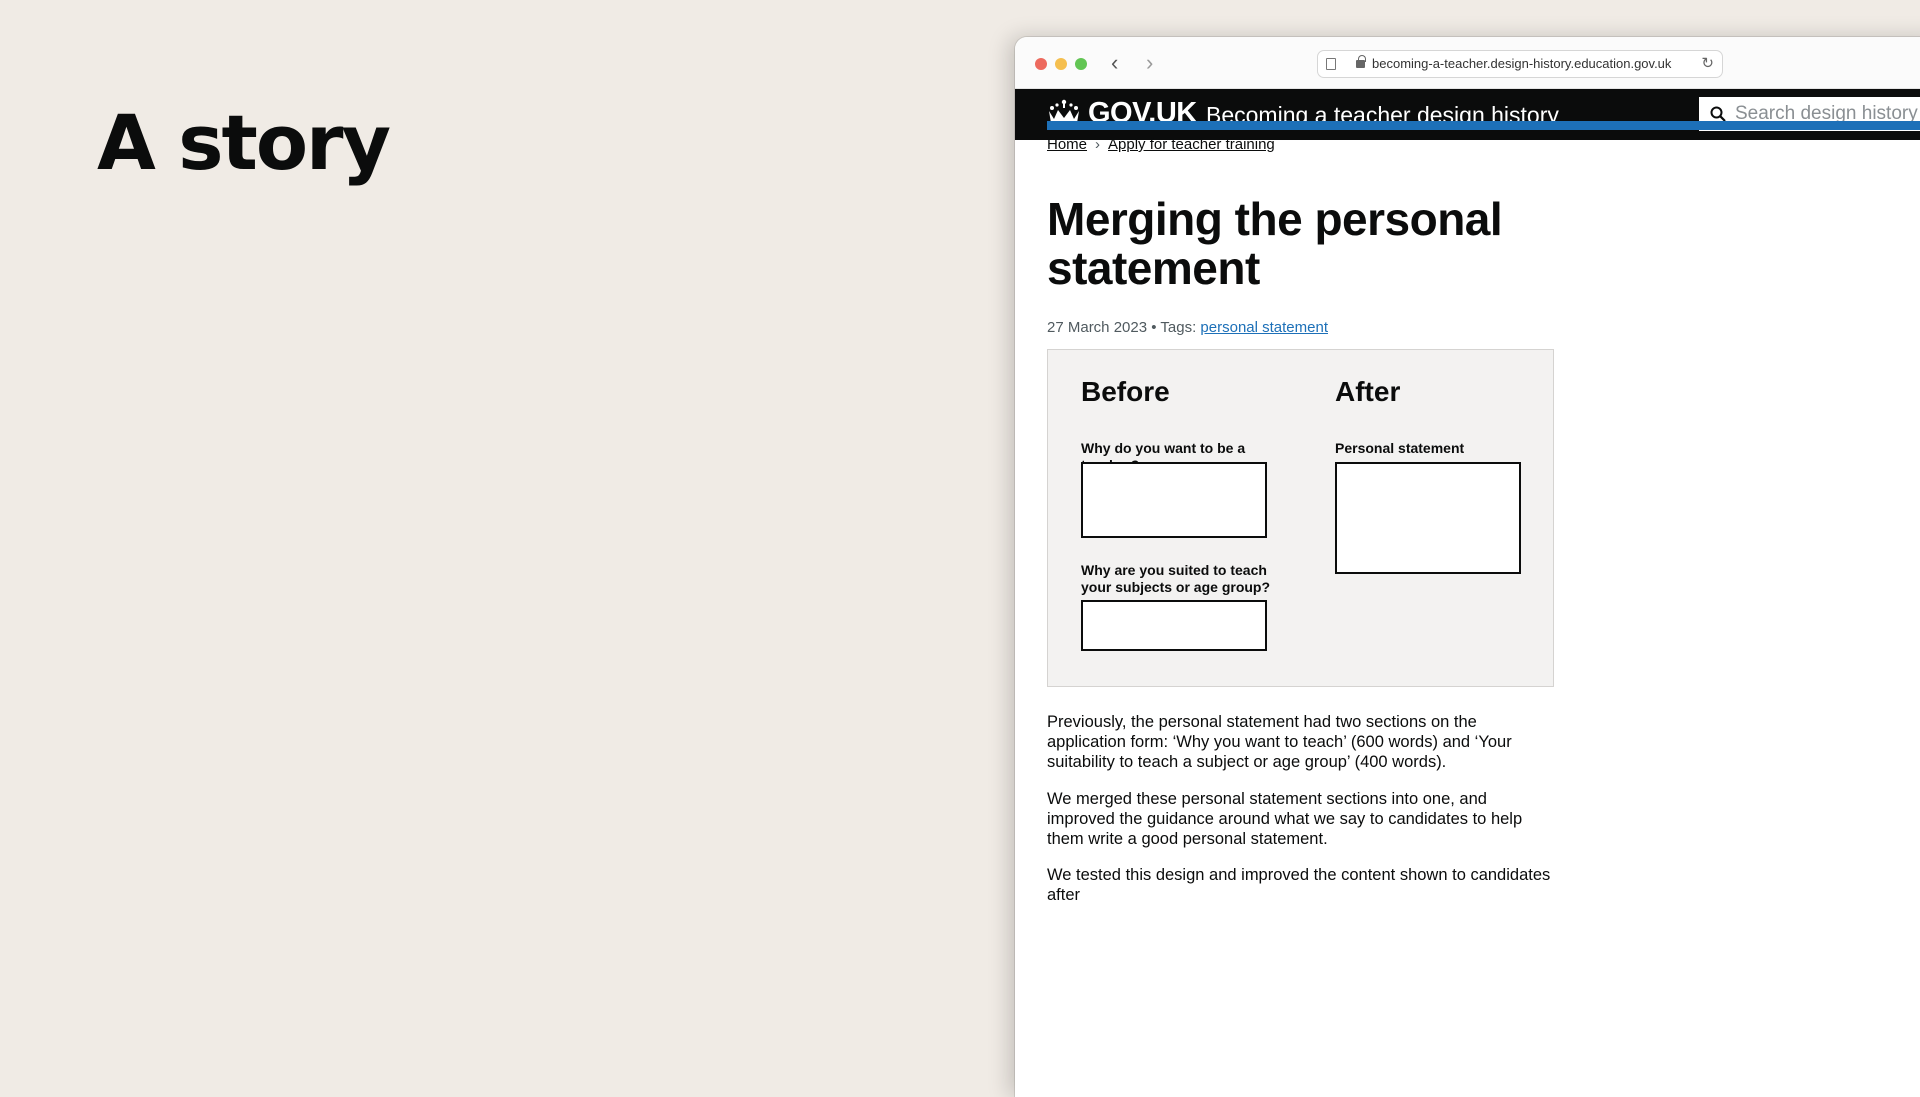  I want to click on forward-icon: ›, so click(1149, 63).